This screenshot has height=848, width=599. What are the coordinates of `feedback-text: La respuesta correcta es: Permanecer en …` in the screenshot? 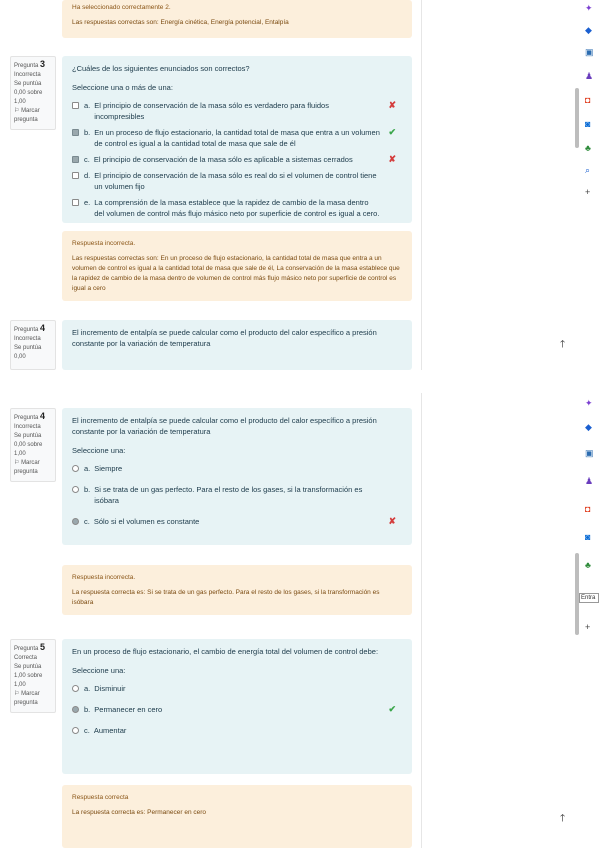 It's located at (139, 812).